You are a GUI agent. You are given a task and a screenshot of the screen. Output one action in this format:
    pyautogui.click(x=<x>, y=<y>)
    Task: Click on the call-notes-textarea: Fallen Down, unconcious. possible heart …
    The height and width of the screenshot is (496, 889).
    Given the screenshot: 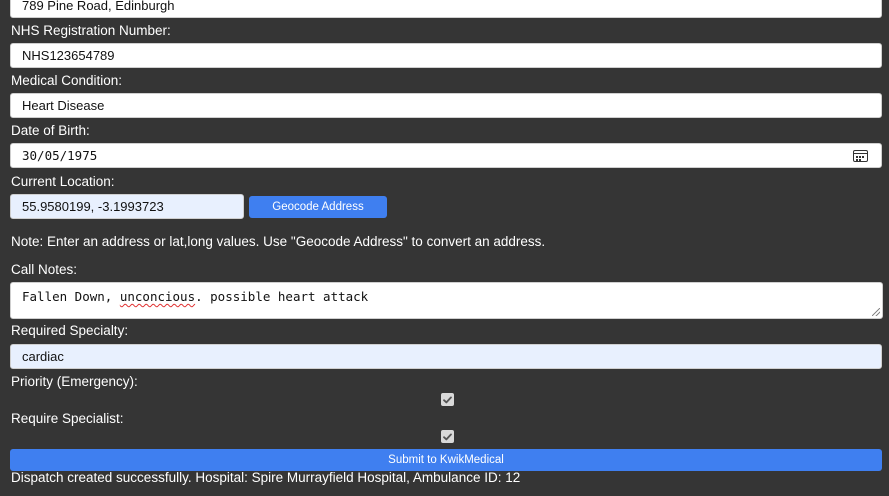 What is the action you would take?
    pyautogui.click(x=446, y=300)
    